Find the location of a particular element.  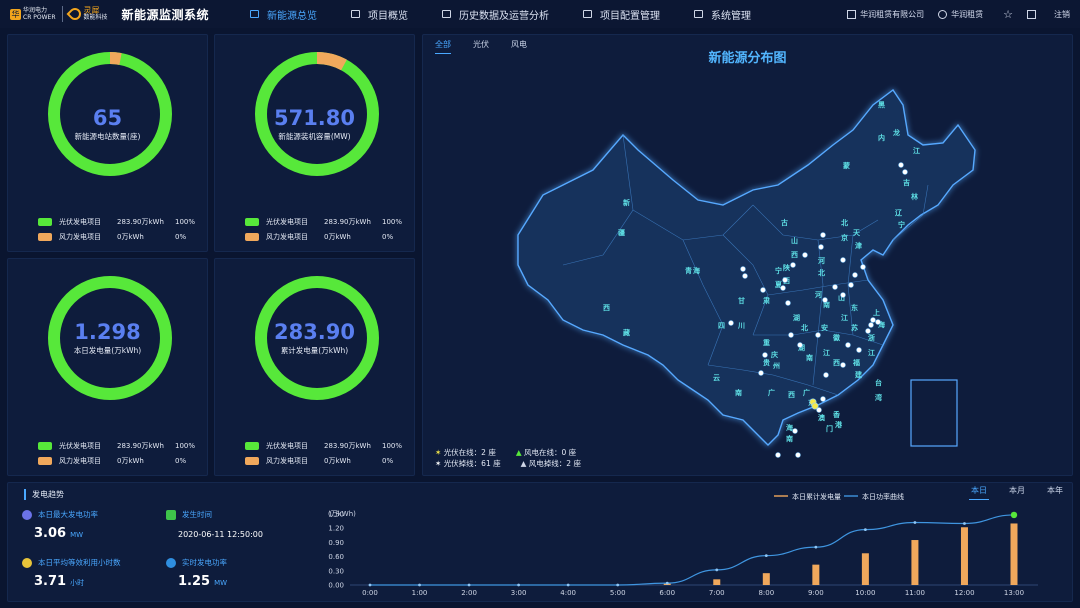

calendar-icon is located at coordinates (171, 514).